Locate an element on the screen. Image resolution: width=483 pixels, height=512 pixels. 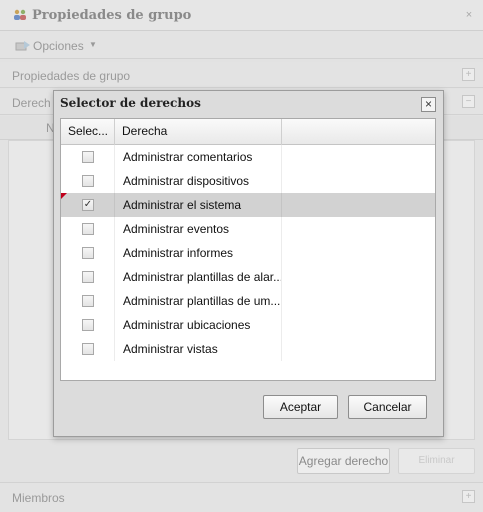
add-right-button: Agregar derecho is located at coordinates (343, 461).